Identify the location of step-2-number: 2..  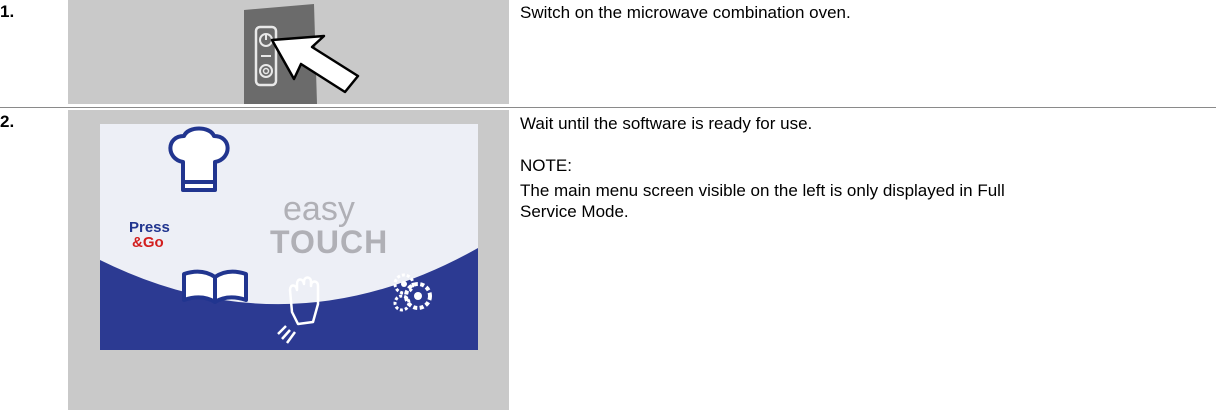
(7, 121).